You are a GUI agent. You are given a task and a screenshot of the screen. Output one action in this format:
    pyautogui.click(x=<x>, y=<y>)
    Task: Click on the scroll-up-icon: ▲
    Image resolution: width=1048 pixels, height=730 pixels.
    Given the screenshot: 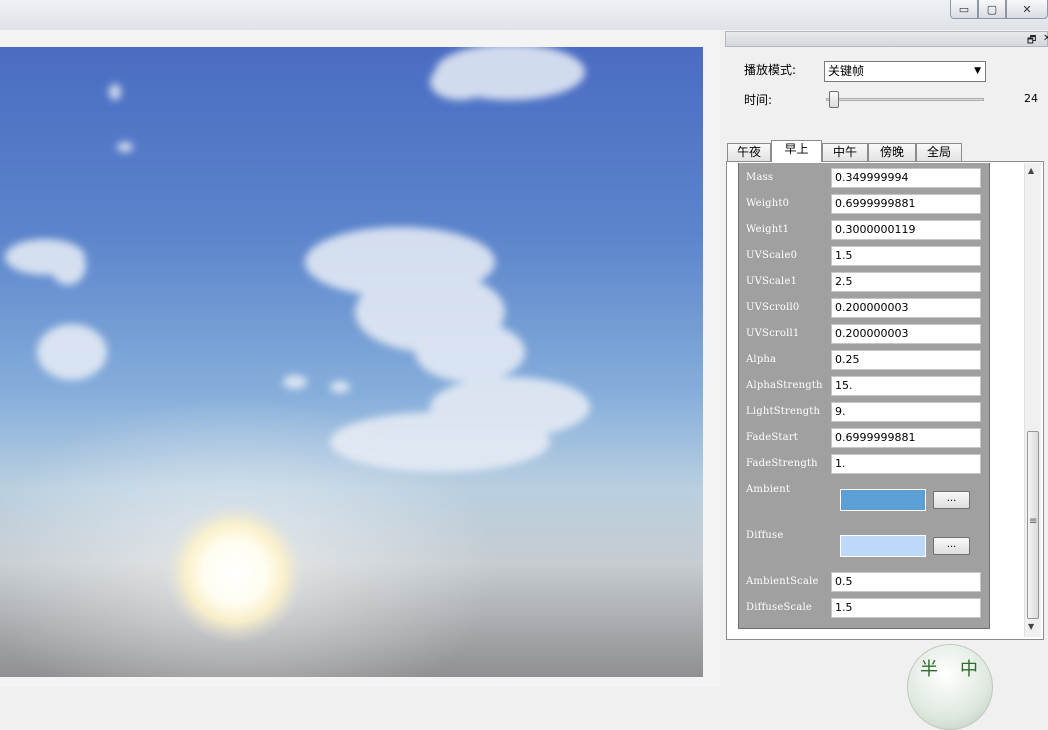 What is the action you would take?
    pyautogui.click(x=1031, y=170)
    